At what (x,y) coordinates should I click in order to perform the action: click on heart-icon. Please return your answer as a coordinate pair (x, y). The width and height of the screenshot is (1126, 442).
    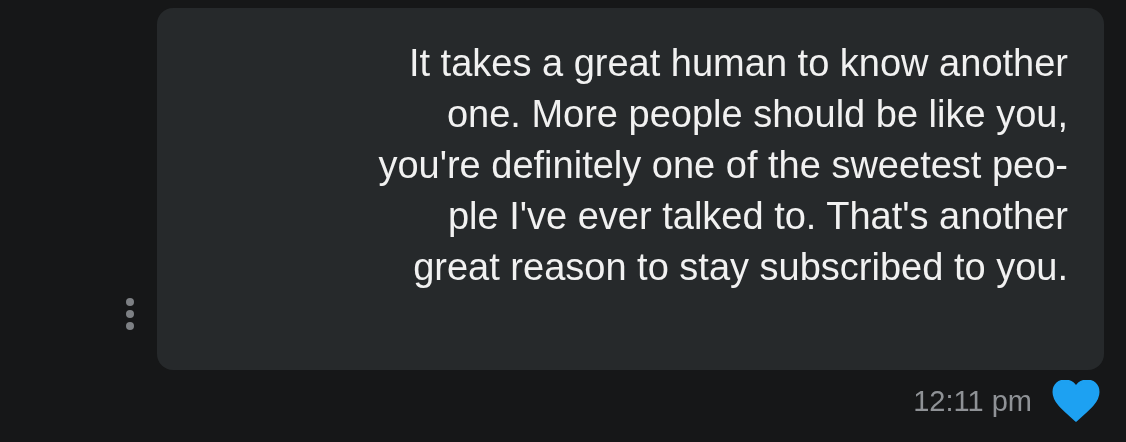
    Looking at the image, I should click on (1076, 401).